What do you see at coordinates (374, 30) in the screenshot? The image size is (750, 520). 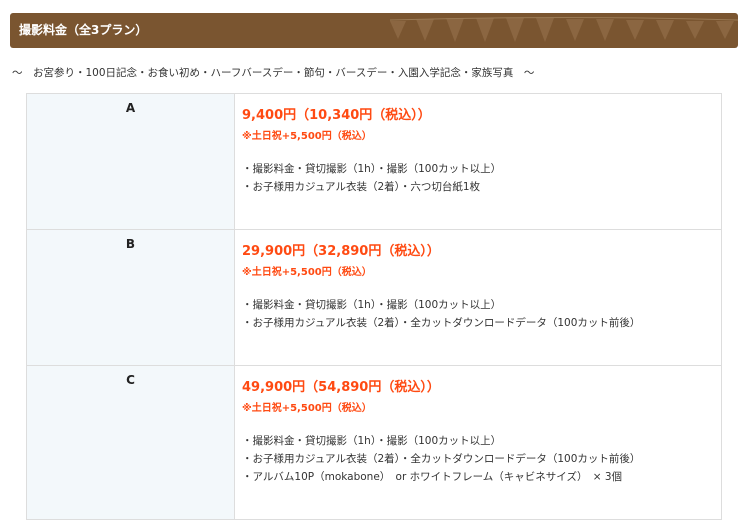 I see `section-header: 撮影料金（全3プラン）` at bounding box center [374, 30].